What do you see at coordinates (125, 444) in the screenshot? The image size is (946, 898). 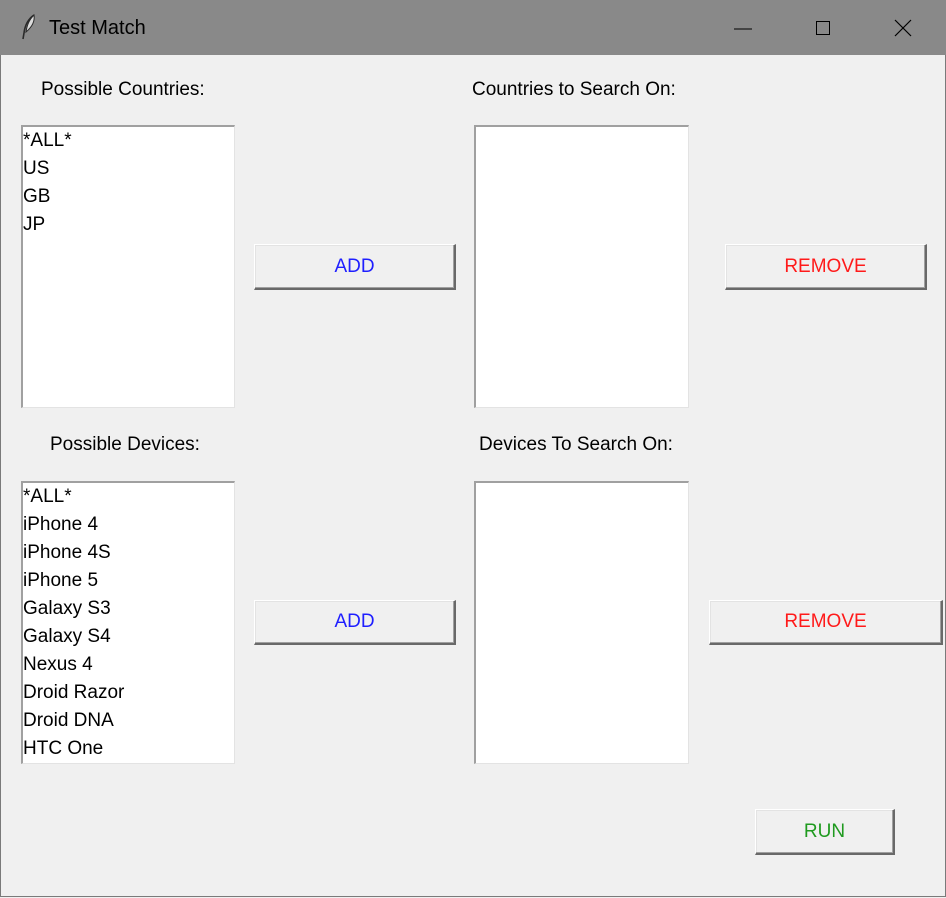 I see `possible-devices-label: Possible Devices:` at bounding box center [125, 444].